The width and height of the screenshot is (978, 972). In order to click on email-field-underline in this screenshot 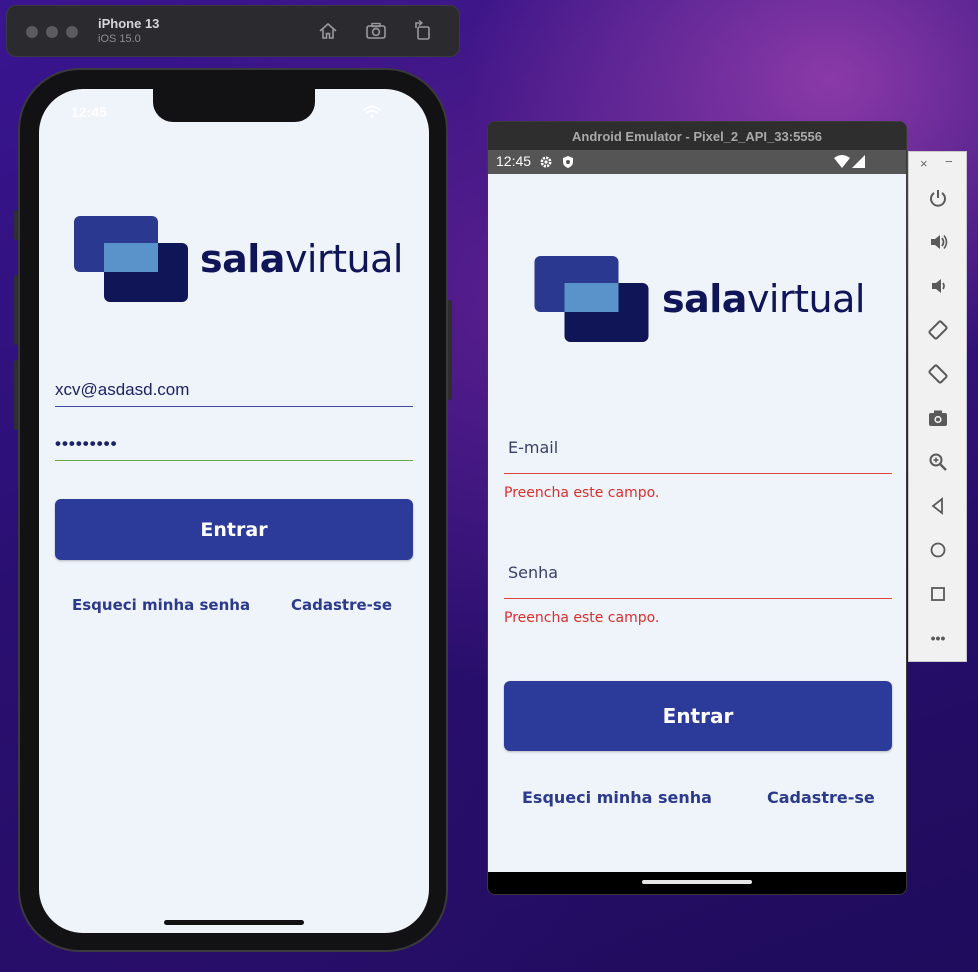, I will do `click(698, 473)`.